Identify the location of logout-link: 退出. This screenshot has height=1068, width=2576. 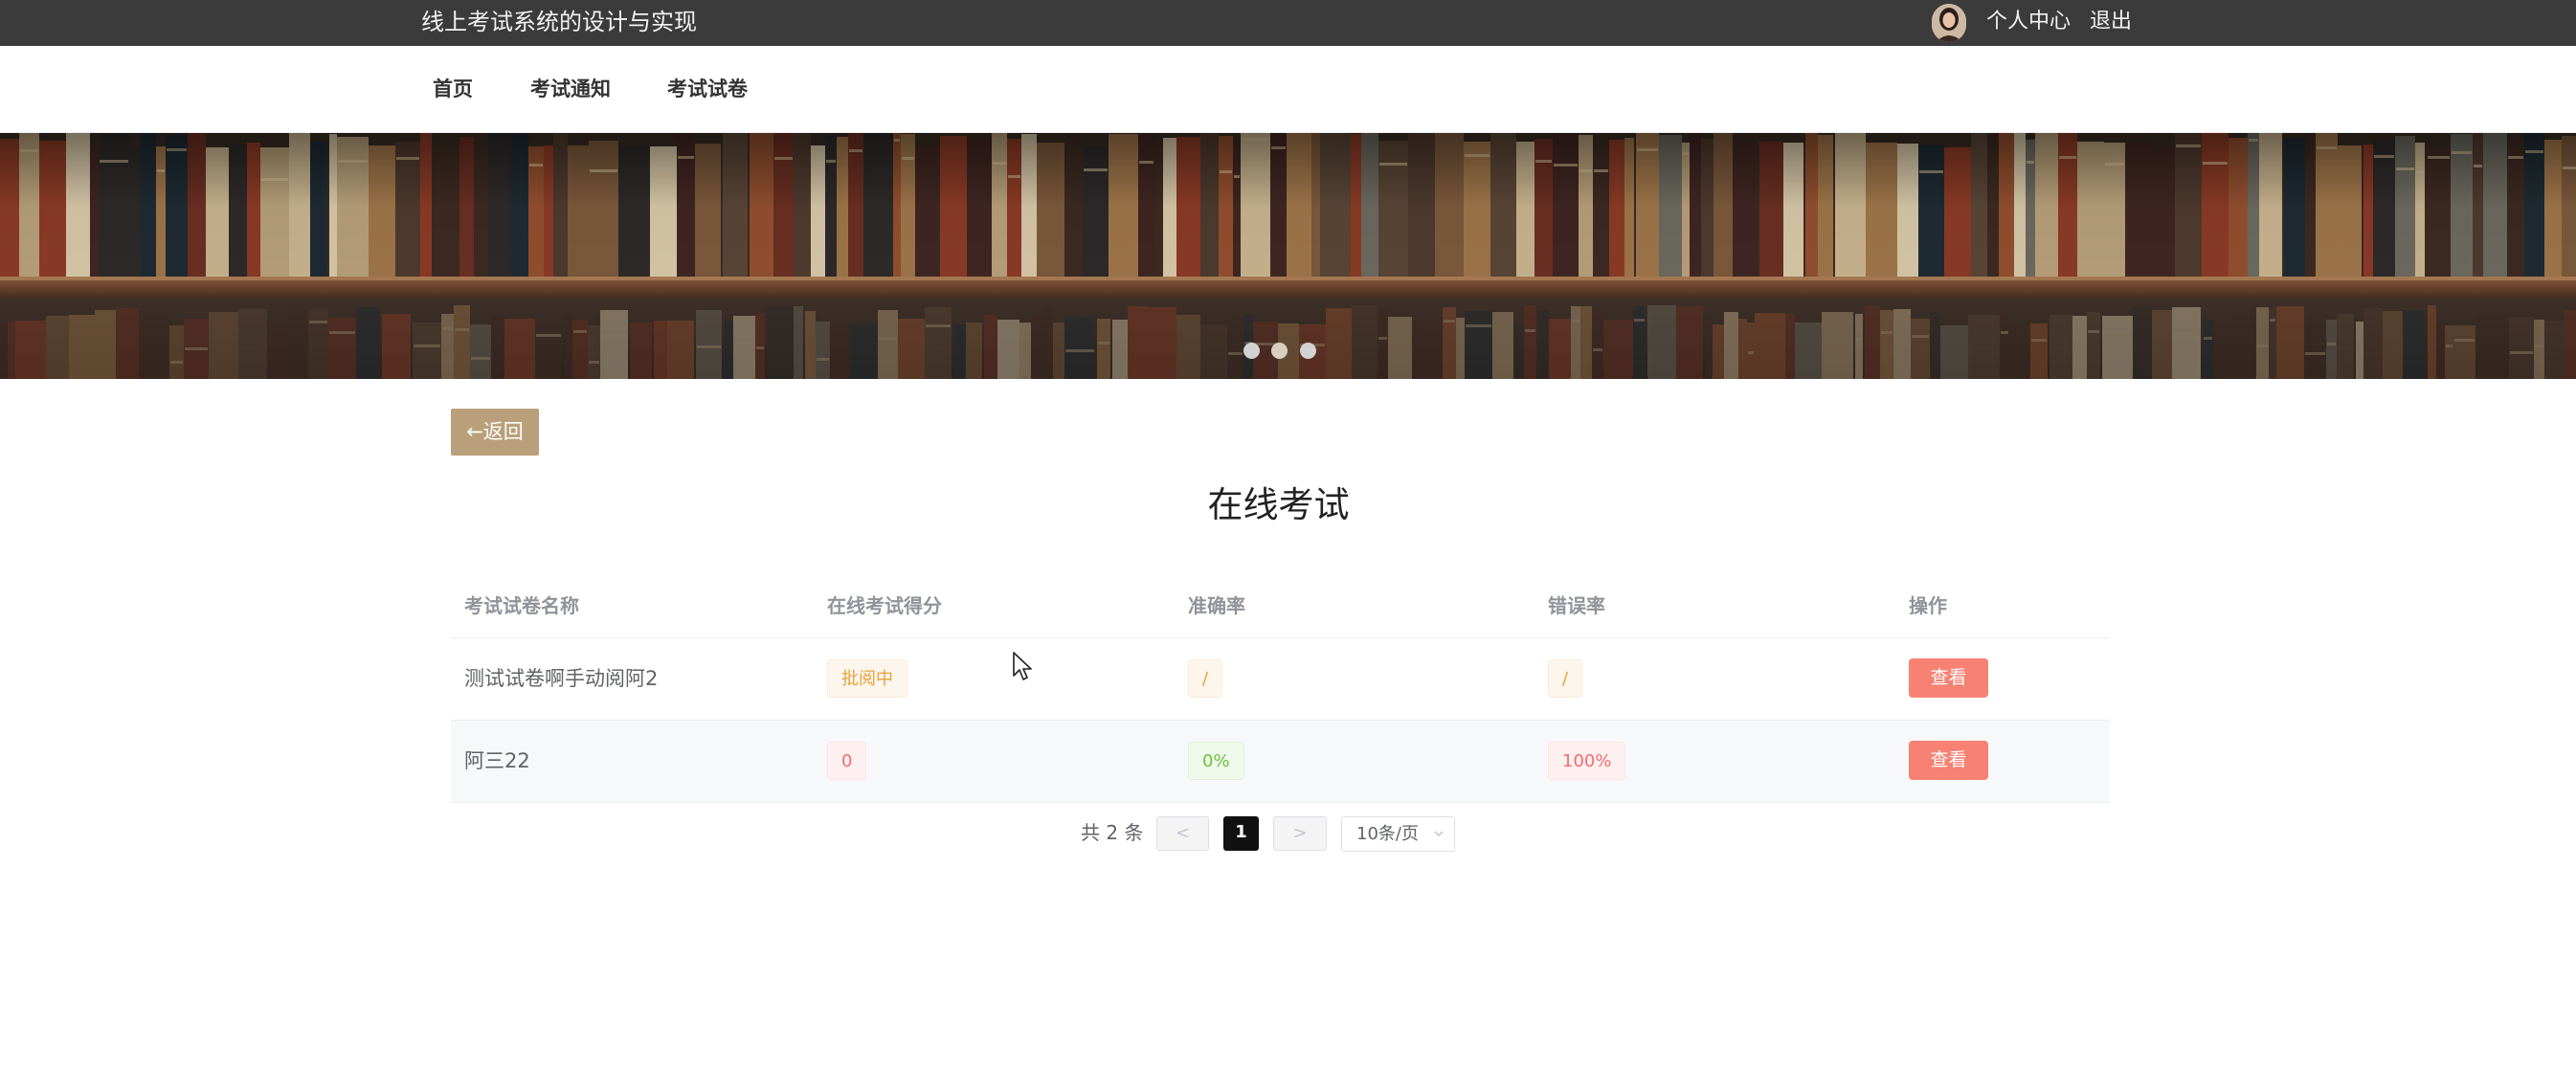
(2111, 22).